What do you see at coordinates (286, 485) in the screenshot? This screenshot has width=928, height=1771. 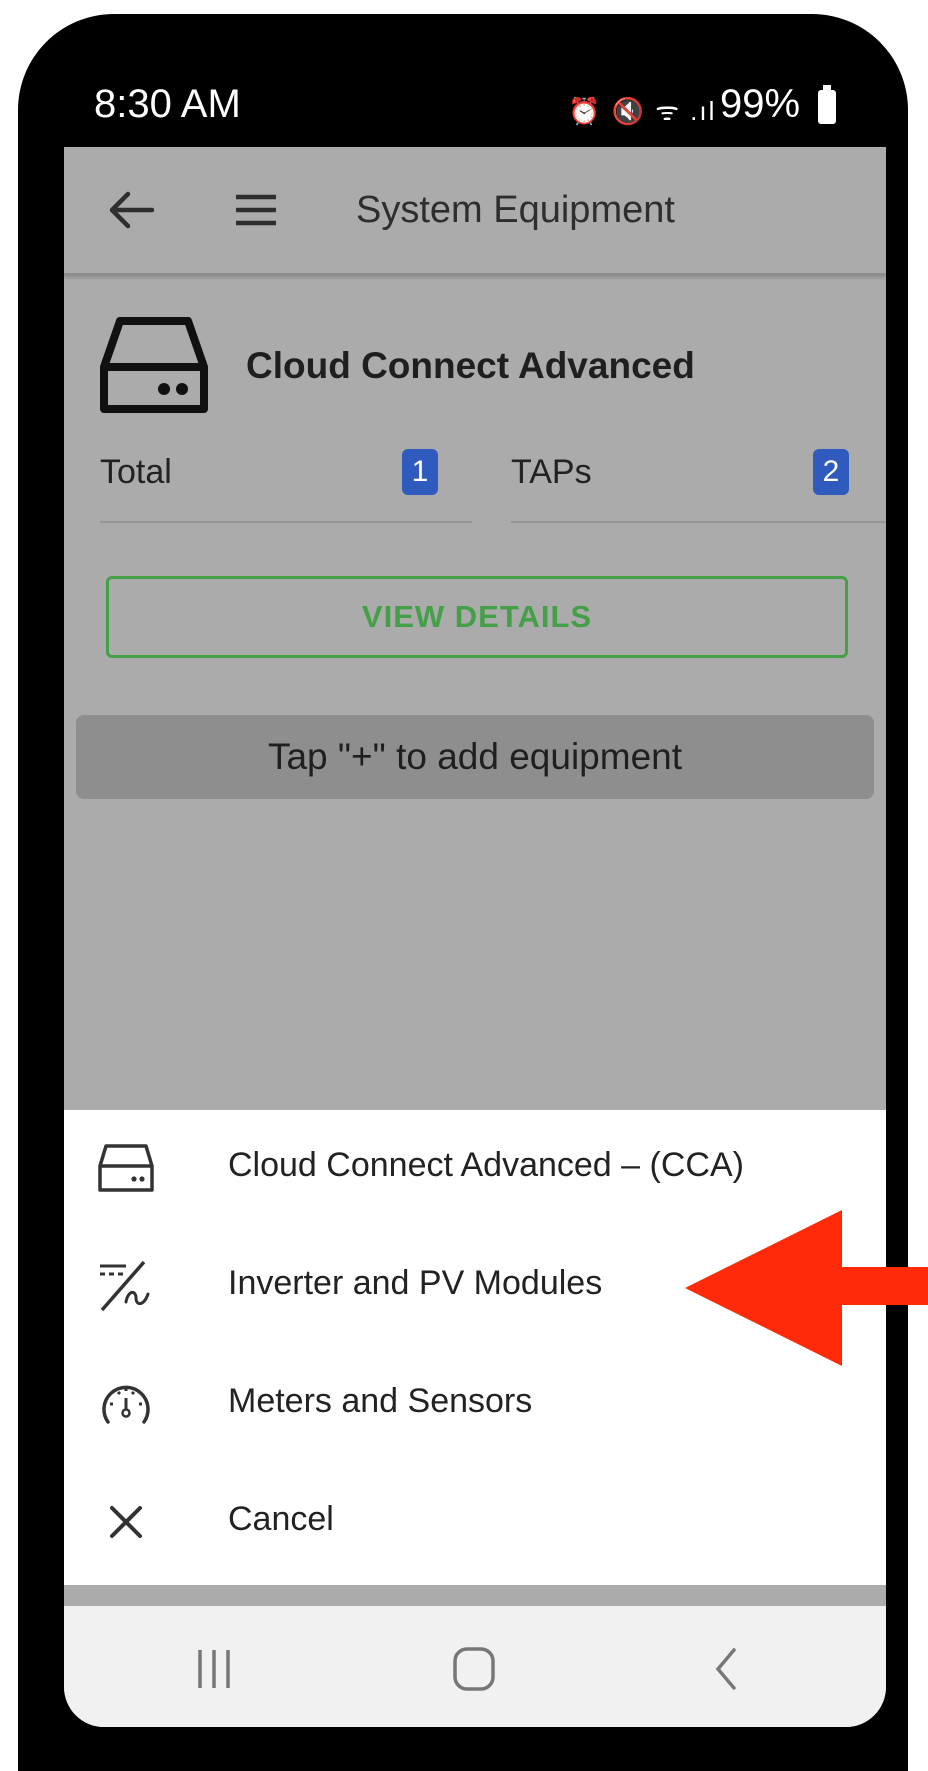 I see `stat-total: Total 1` at bounding box center [286, 485].